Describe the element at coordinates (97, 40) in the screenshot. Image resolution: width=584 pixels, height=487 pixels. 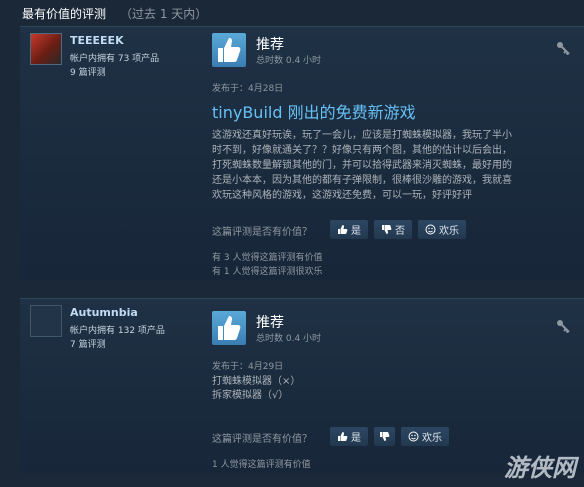
I see `author-name: TEEEEEK` at that location.